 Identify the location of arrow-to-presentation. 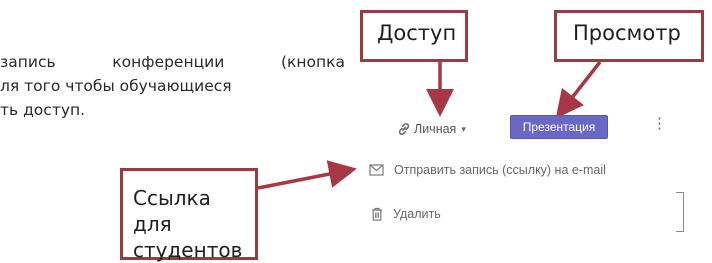
(578, 89).